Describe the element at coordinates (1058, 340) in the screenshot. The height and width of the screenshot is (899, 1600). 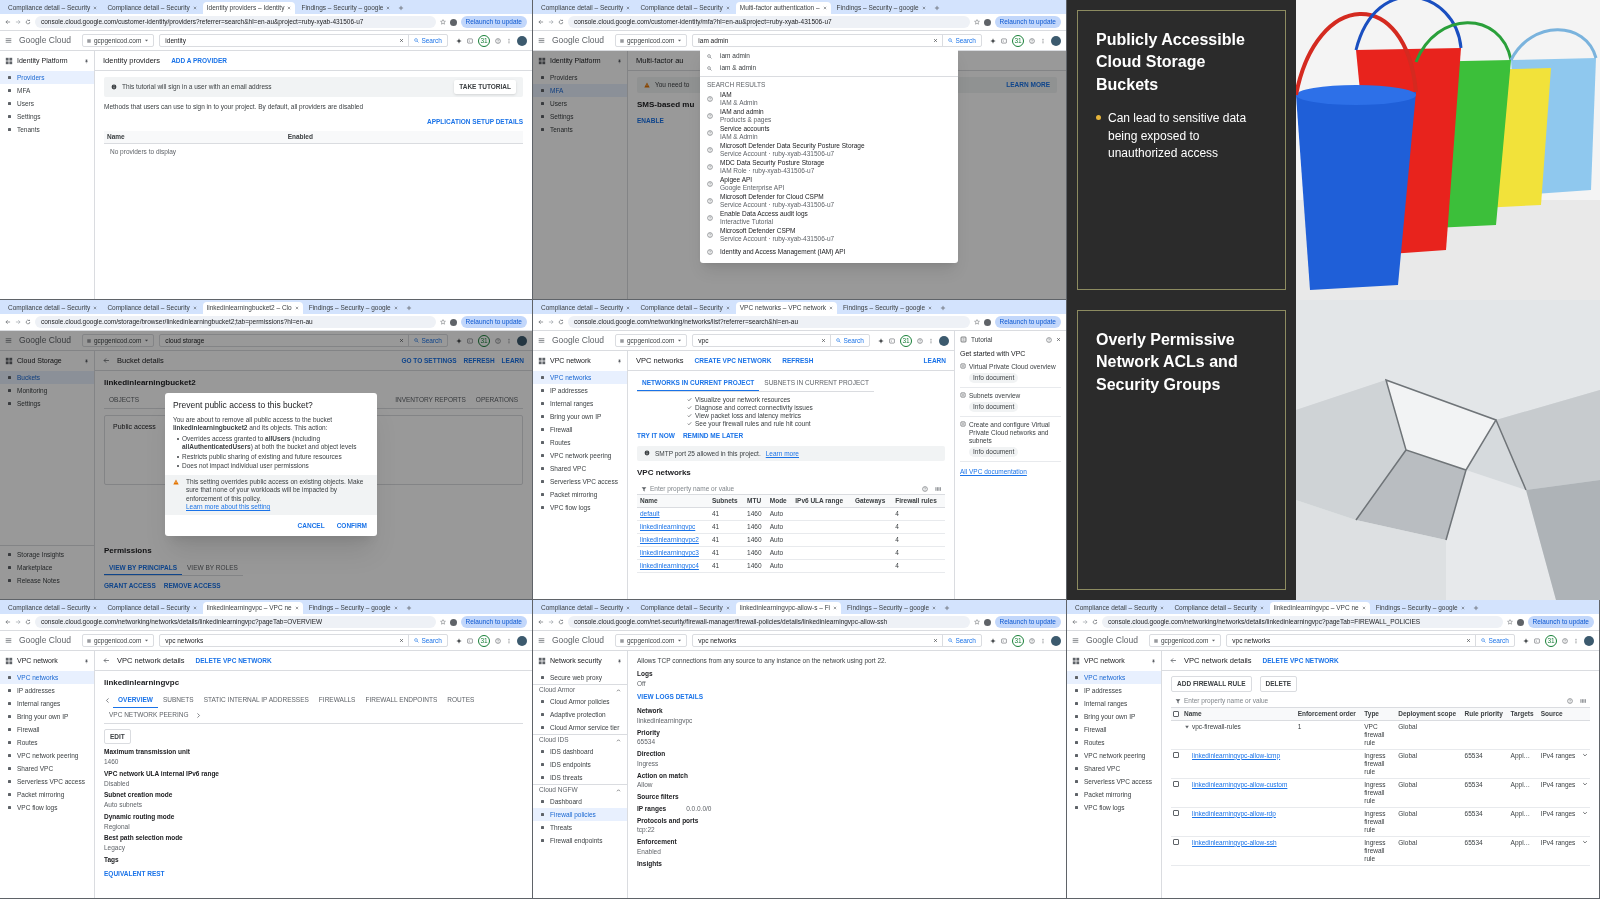
I see `close-icon` at that location.